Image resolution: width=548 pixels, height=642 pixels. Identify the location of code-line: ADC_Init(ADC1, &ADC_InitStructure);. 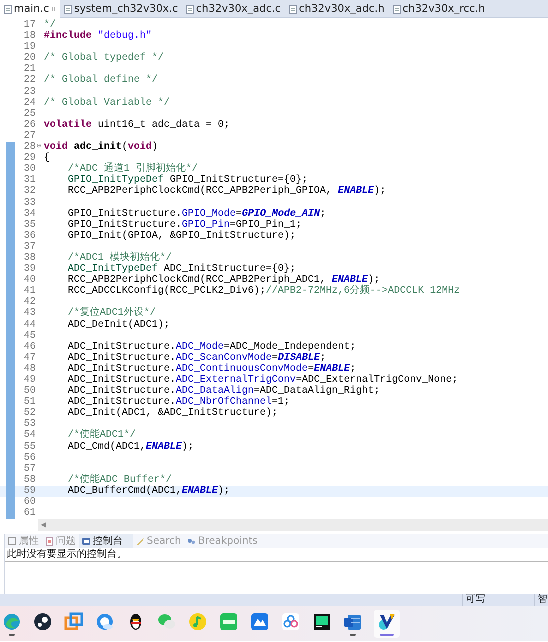
(172, 414).